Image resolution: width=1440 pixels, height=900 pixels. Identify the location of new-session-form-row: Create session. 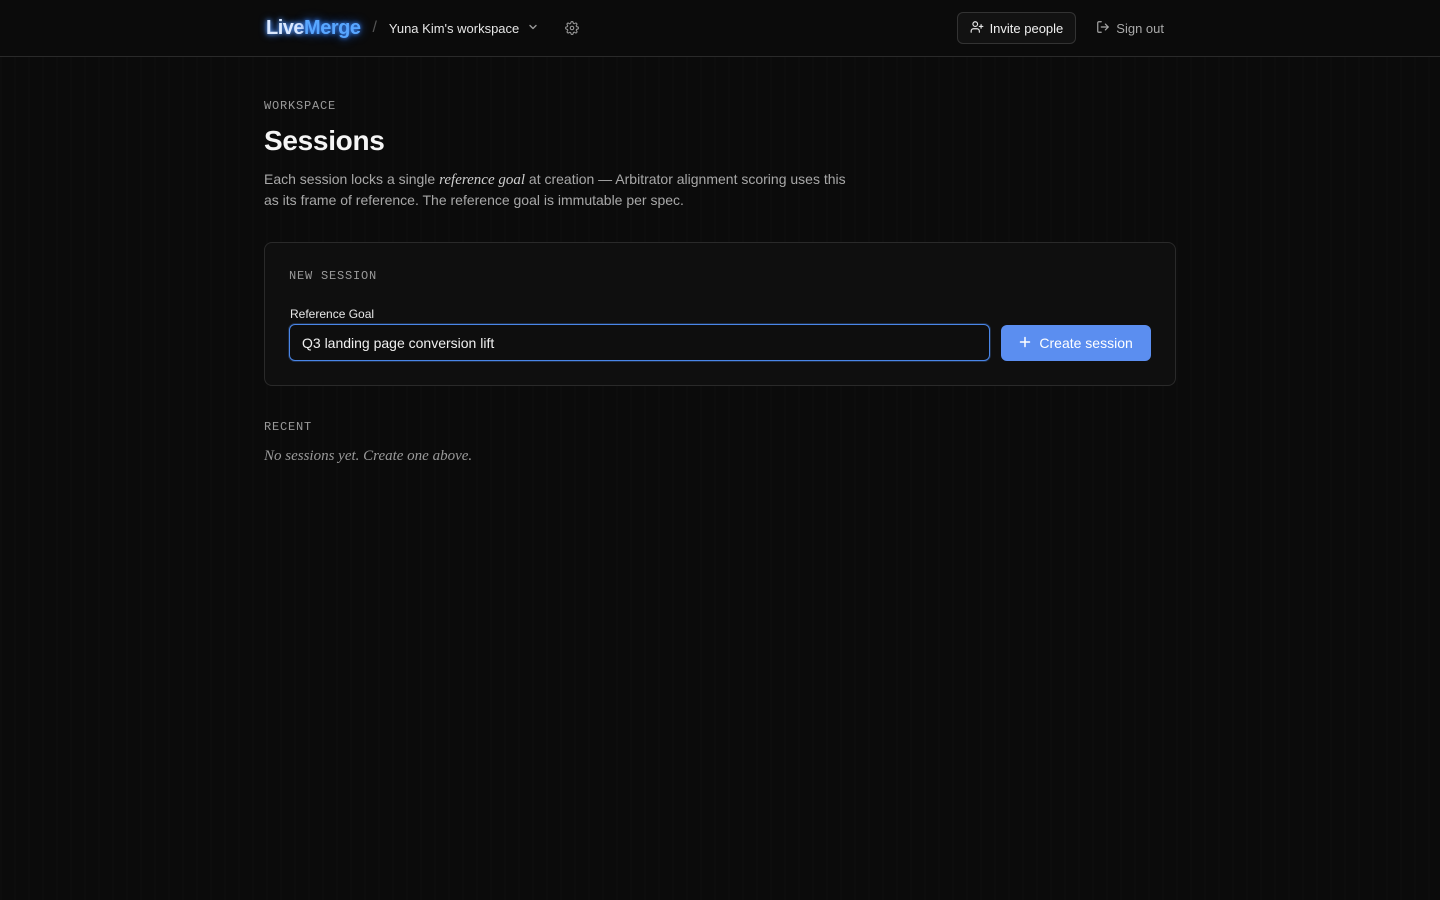
(720, 342).